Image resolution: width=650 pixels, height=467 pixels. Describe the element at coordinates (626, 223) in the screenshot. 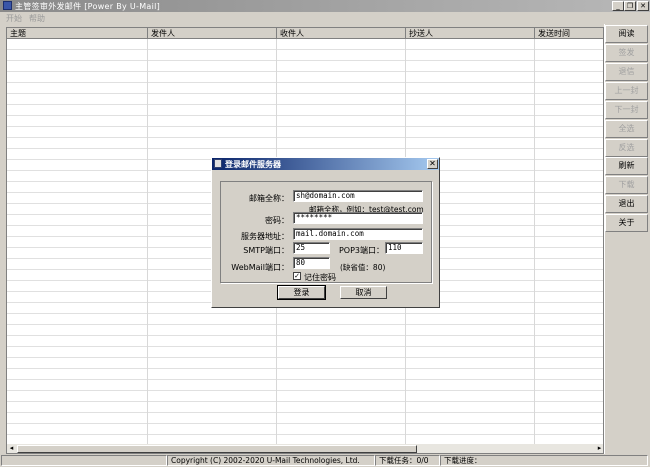

I see `about-button: 关于` at that location.